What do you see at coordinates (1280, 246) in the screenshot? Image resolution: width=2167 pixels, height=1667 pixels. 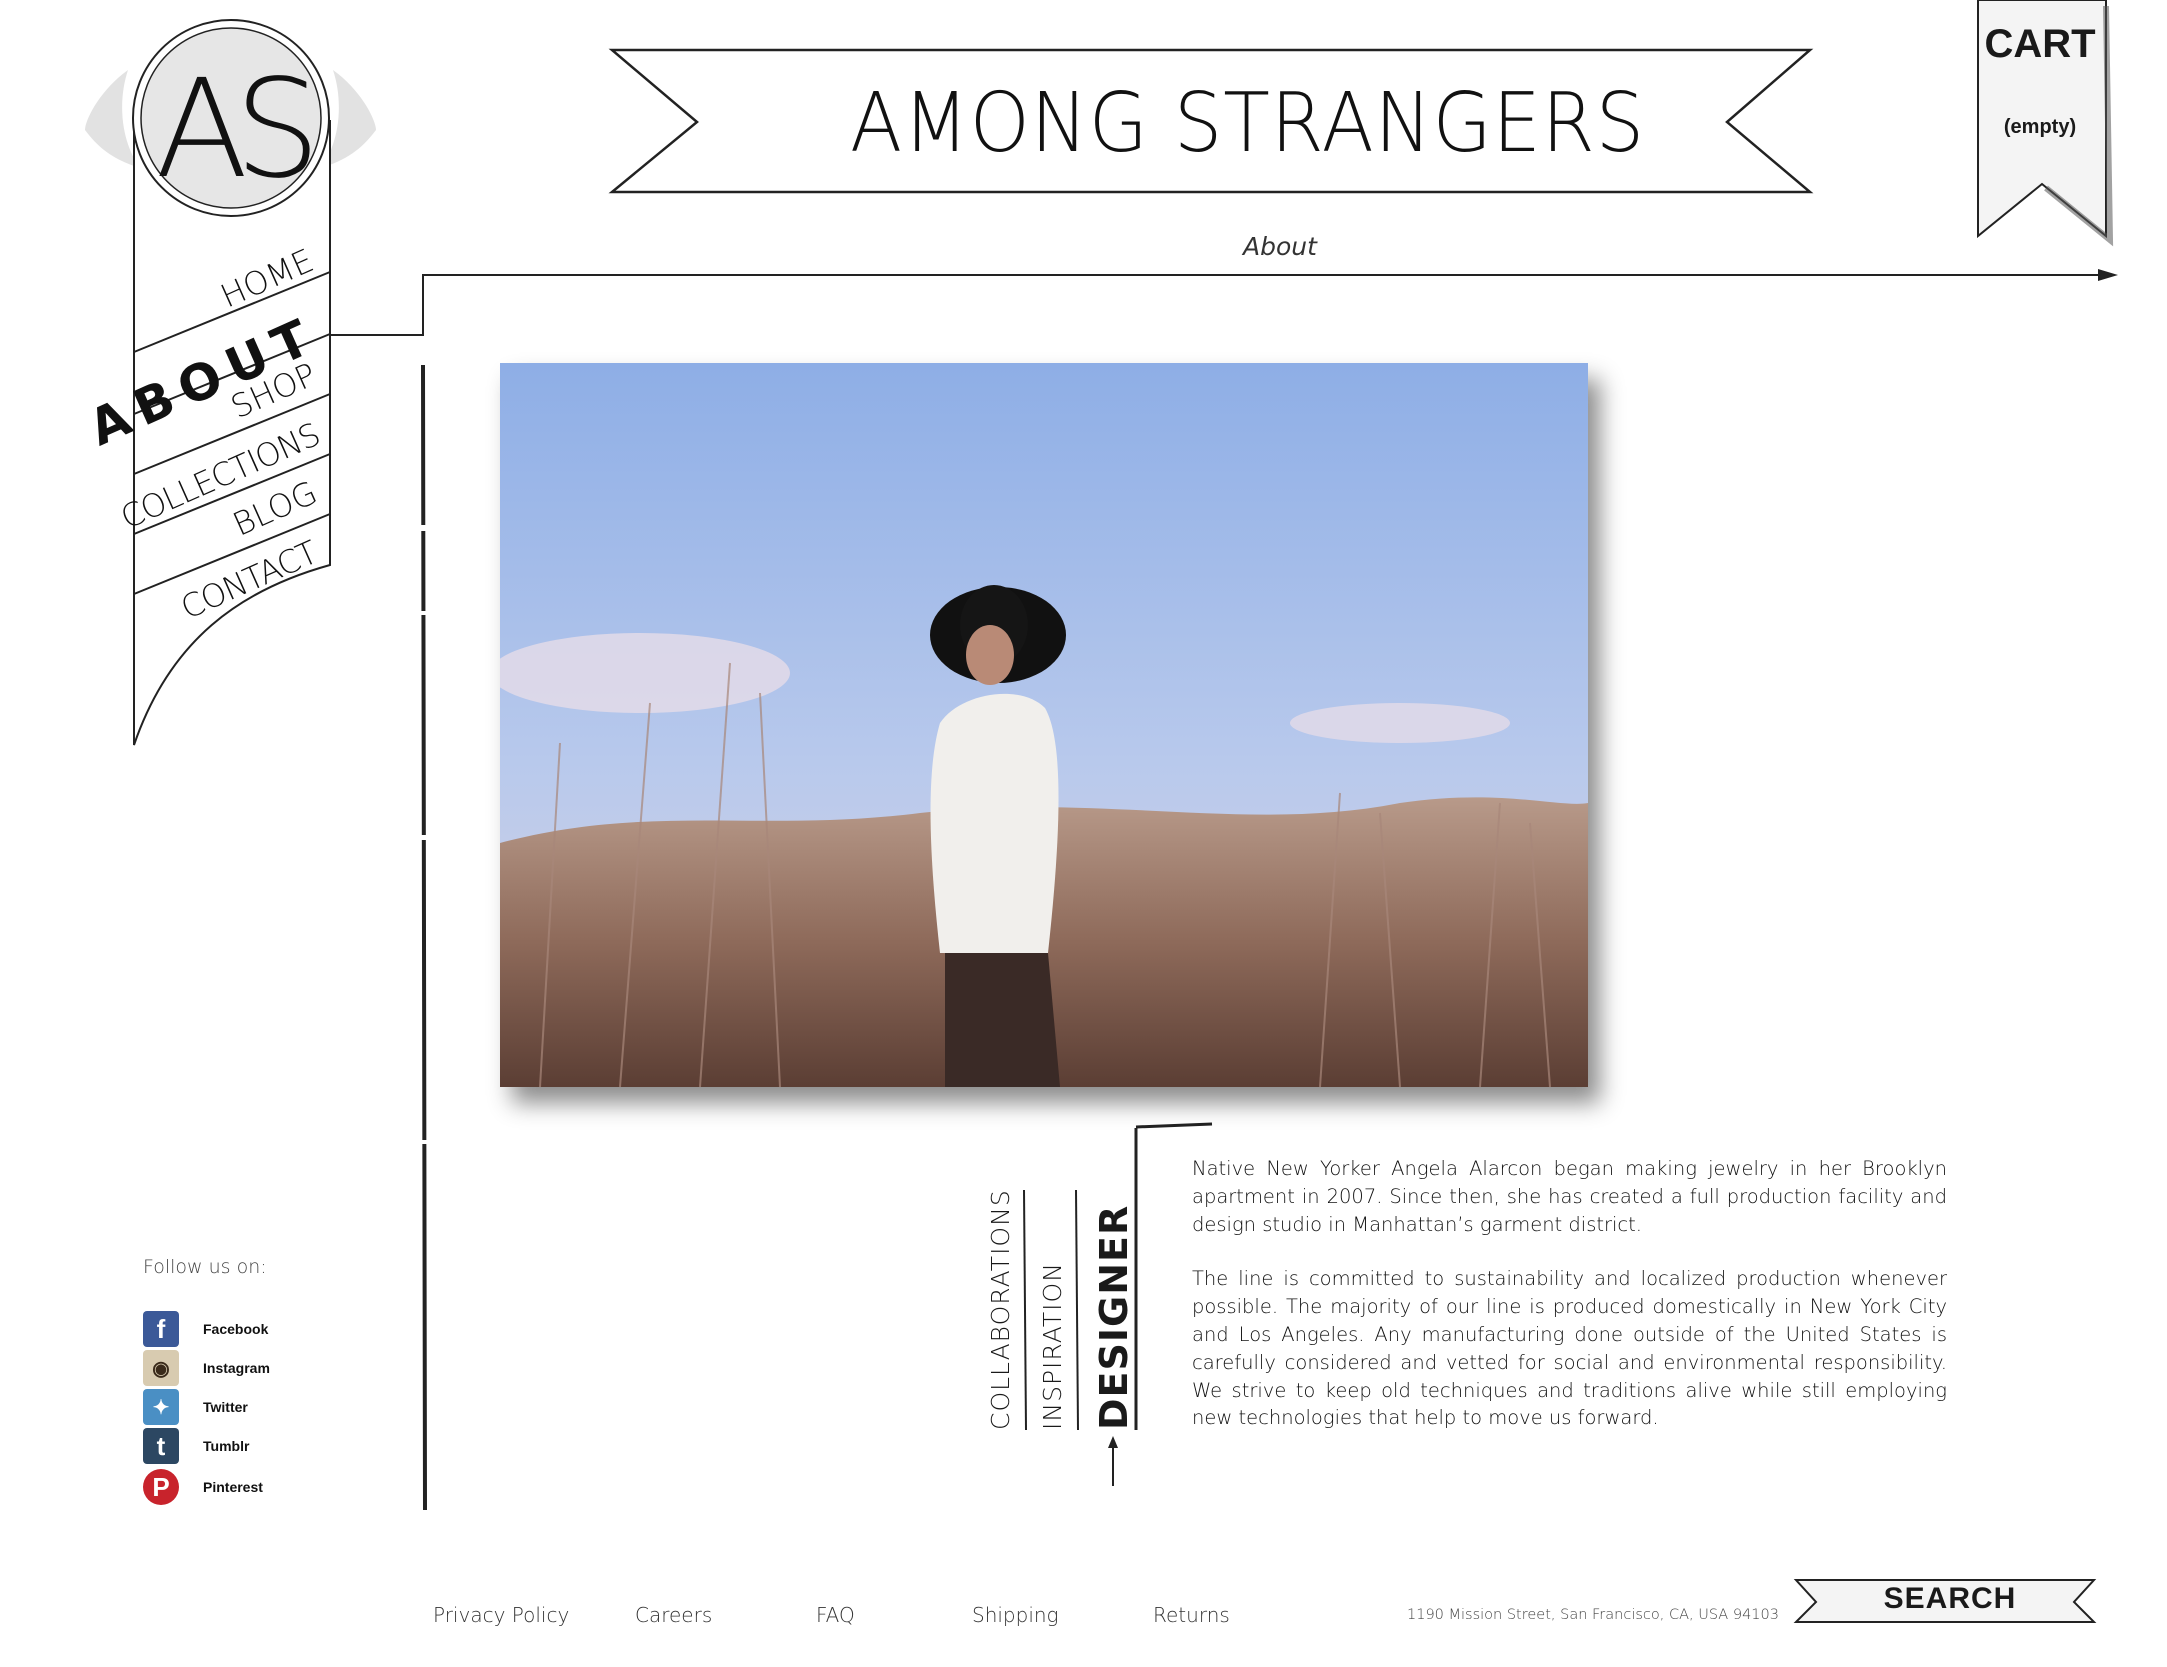 I see `breadcrumb: About` at bounding box center [1280, 246].